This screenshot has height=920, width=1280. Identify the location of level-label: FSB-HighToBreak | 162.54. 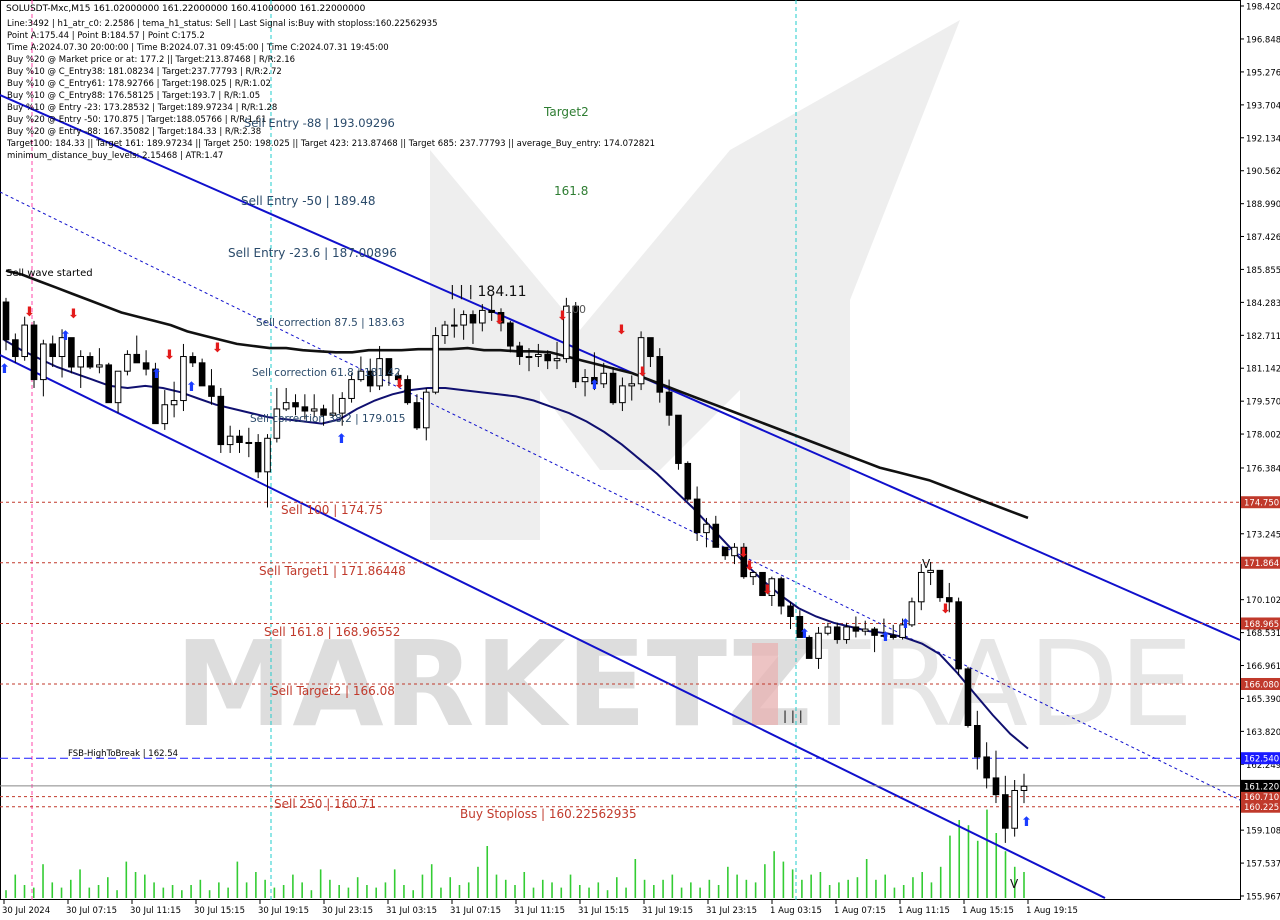
(123, 754).